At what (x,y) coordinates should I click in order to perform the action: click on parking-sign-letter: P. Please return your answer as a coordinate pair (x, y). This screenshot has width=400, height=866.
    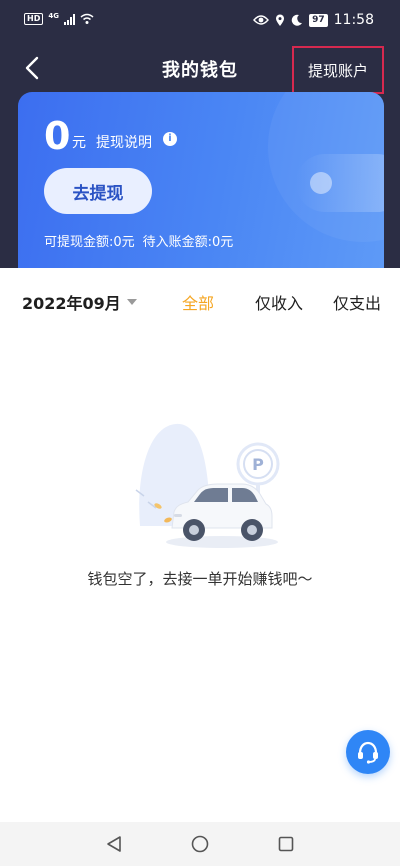
    Looking at the image, I should click on (258, 464).